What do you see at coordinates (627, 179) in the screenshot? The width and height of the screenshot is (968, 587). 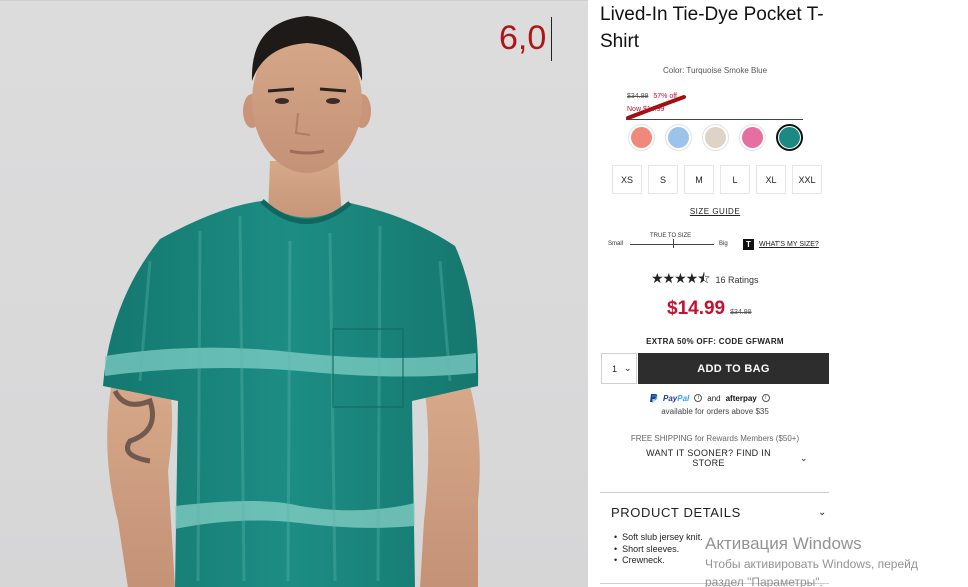 I see `size-option-xs: XS` at bounding box center [627, 179].